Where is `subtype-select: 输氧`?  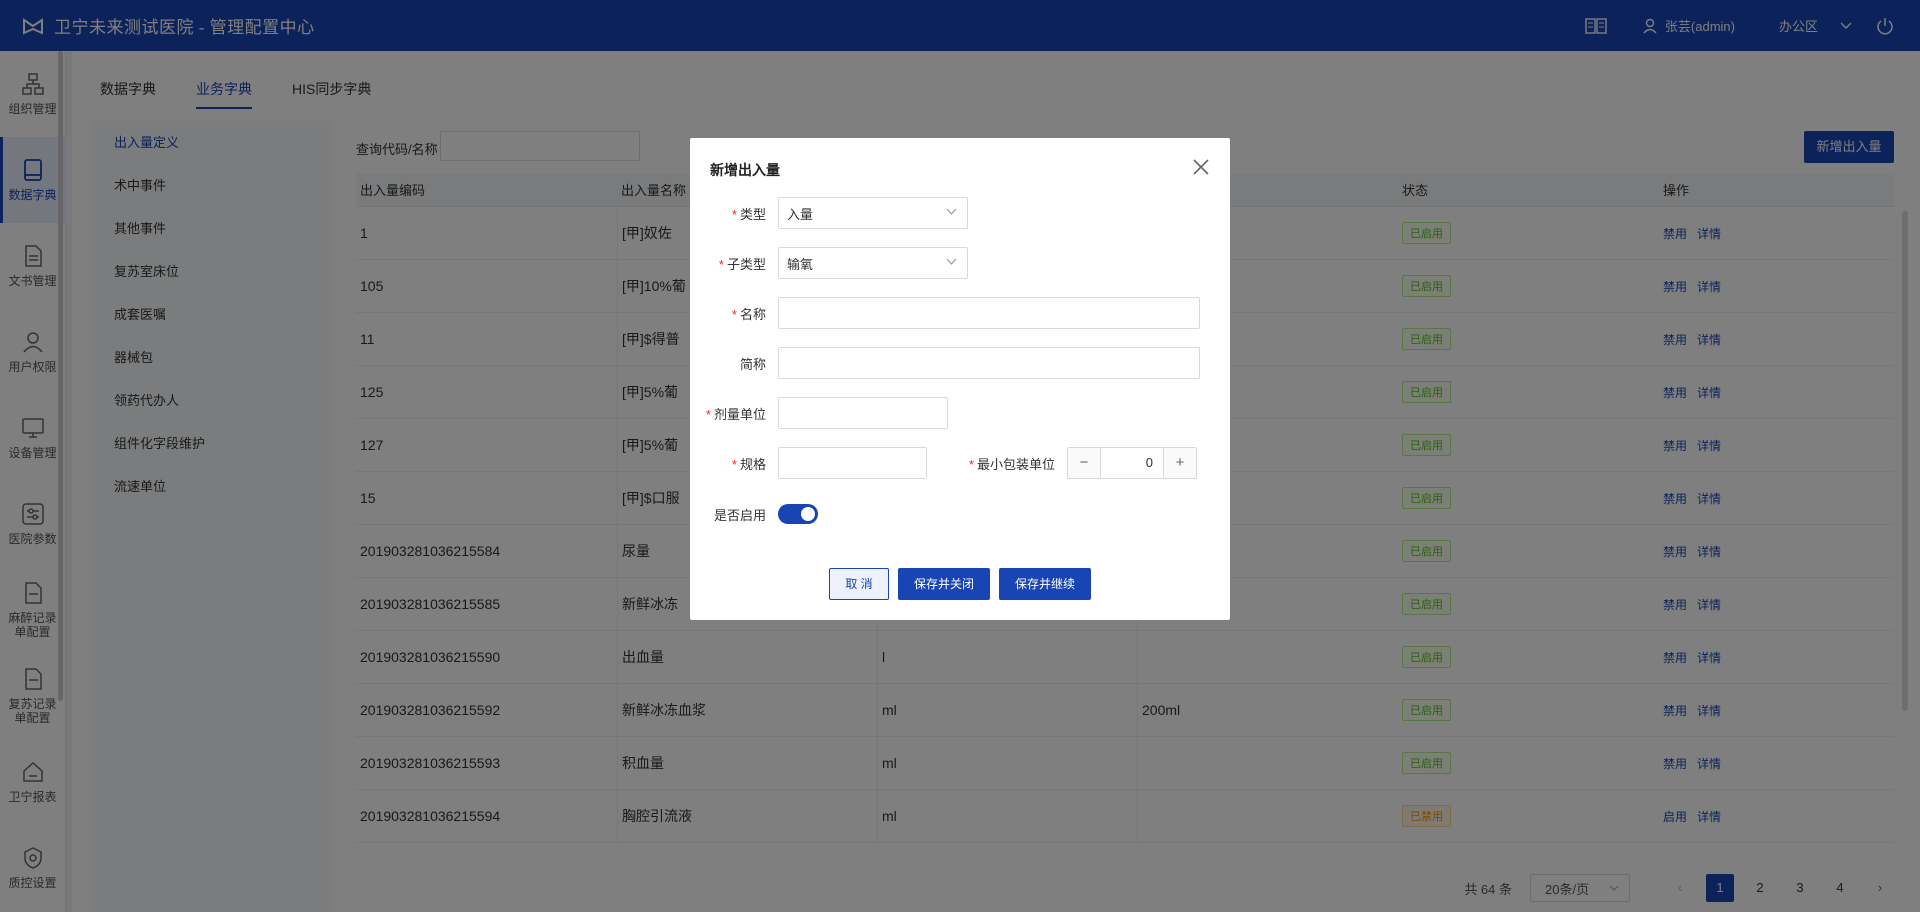 subtype-select: 输氧 is located at coordinates (873, 263).